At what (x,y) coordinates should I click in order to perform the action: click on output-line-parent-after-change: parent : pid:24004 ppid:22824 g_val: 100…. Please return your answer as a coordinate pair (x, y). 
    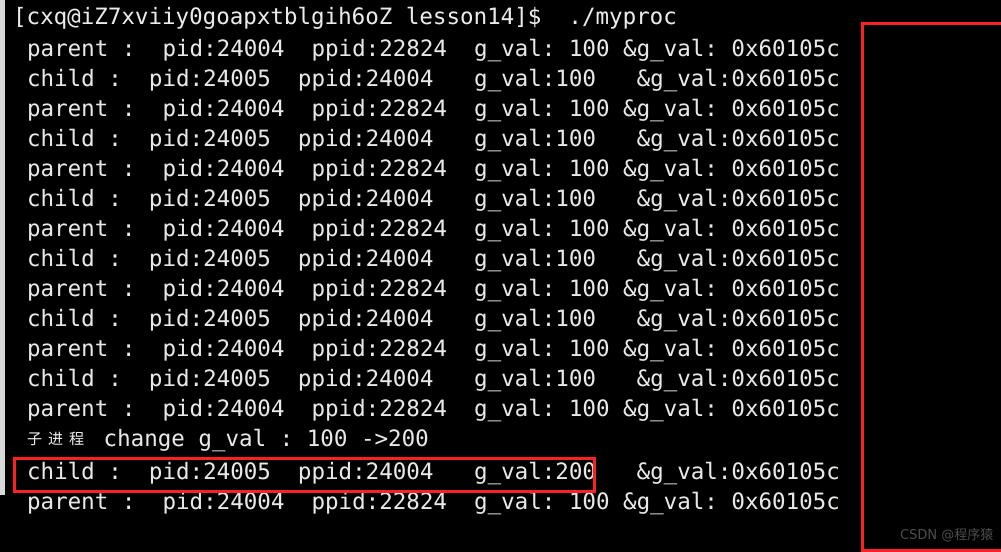
    Looking at the image, I should click on (433, 502).